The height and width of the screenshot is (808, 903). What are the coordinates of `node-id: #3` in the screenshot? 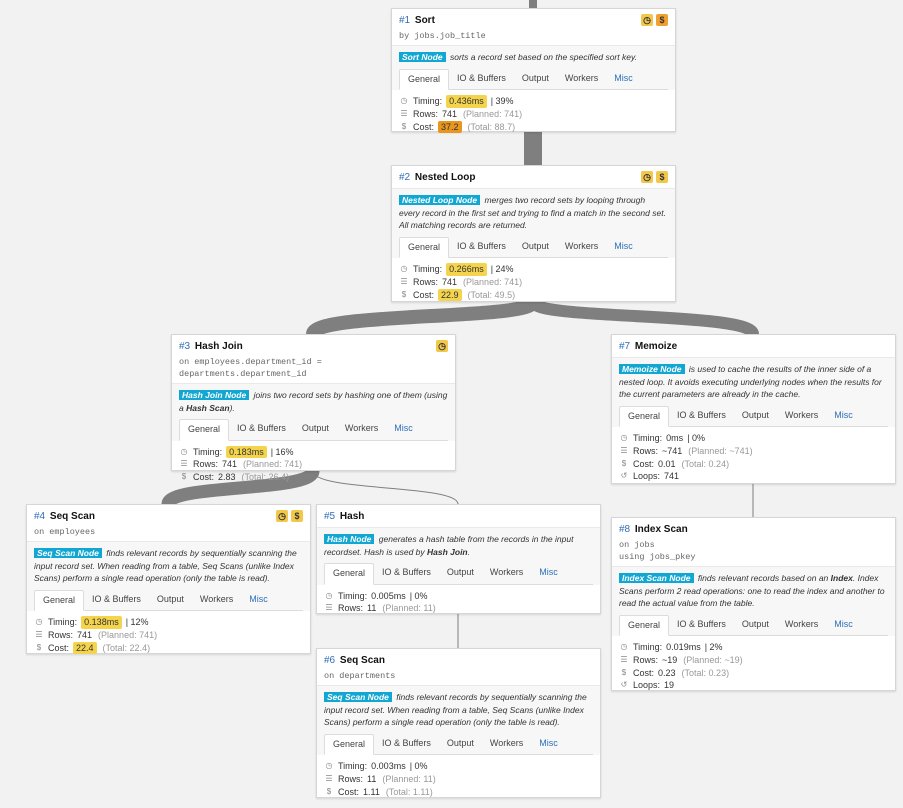 It's located at (185, 346).